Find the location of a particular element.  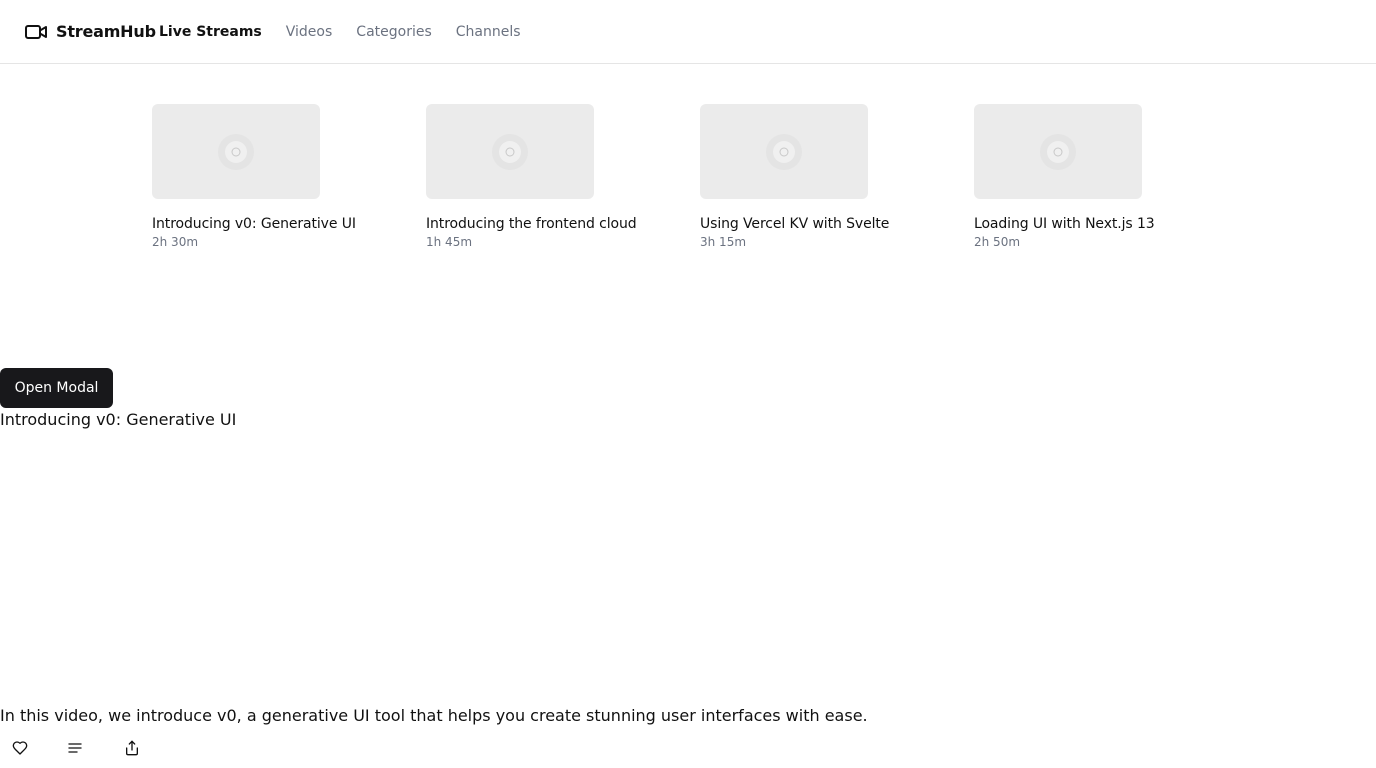

heart-icon is located at coordinates (20, 748).